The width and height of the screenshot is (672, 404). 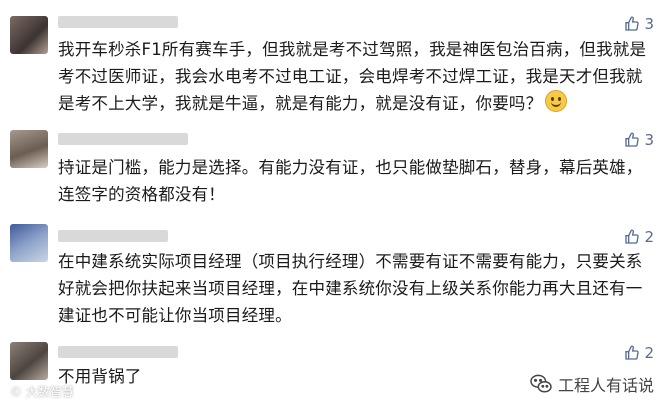 I want to click on wechat-icon, so click(x=541, y=383).